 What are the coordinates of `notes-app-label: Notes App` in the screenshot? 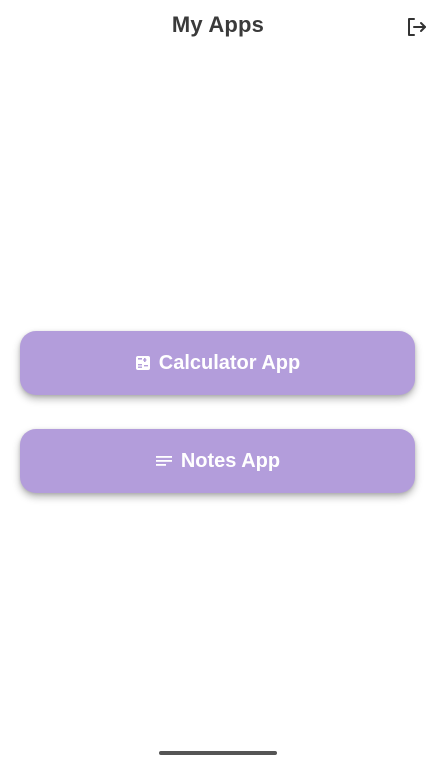 It's located at (230, 460).